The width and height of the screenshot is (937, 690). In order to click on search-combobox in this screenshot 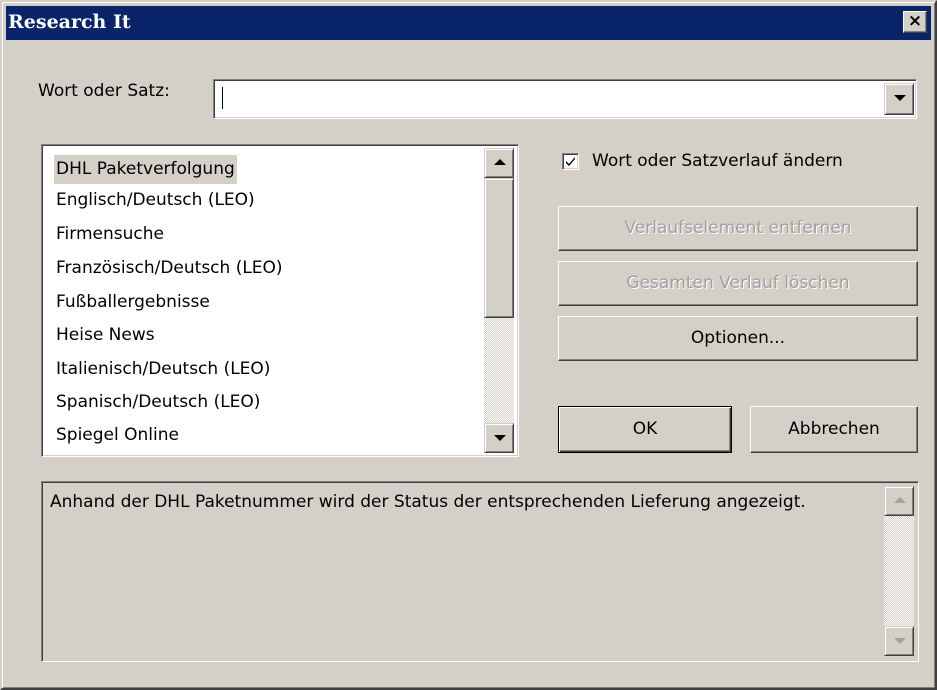, I will do `click(565, 99)`.